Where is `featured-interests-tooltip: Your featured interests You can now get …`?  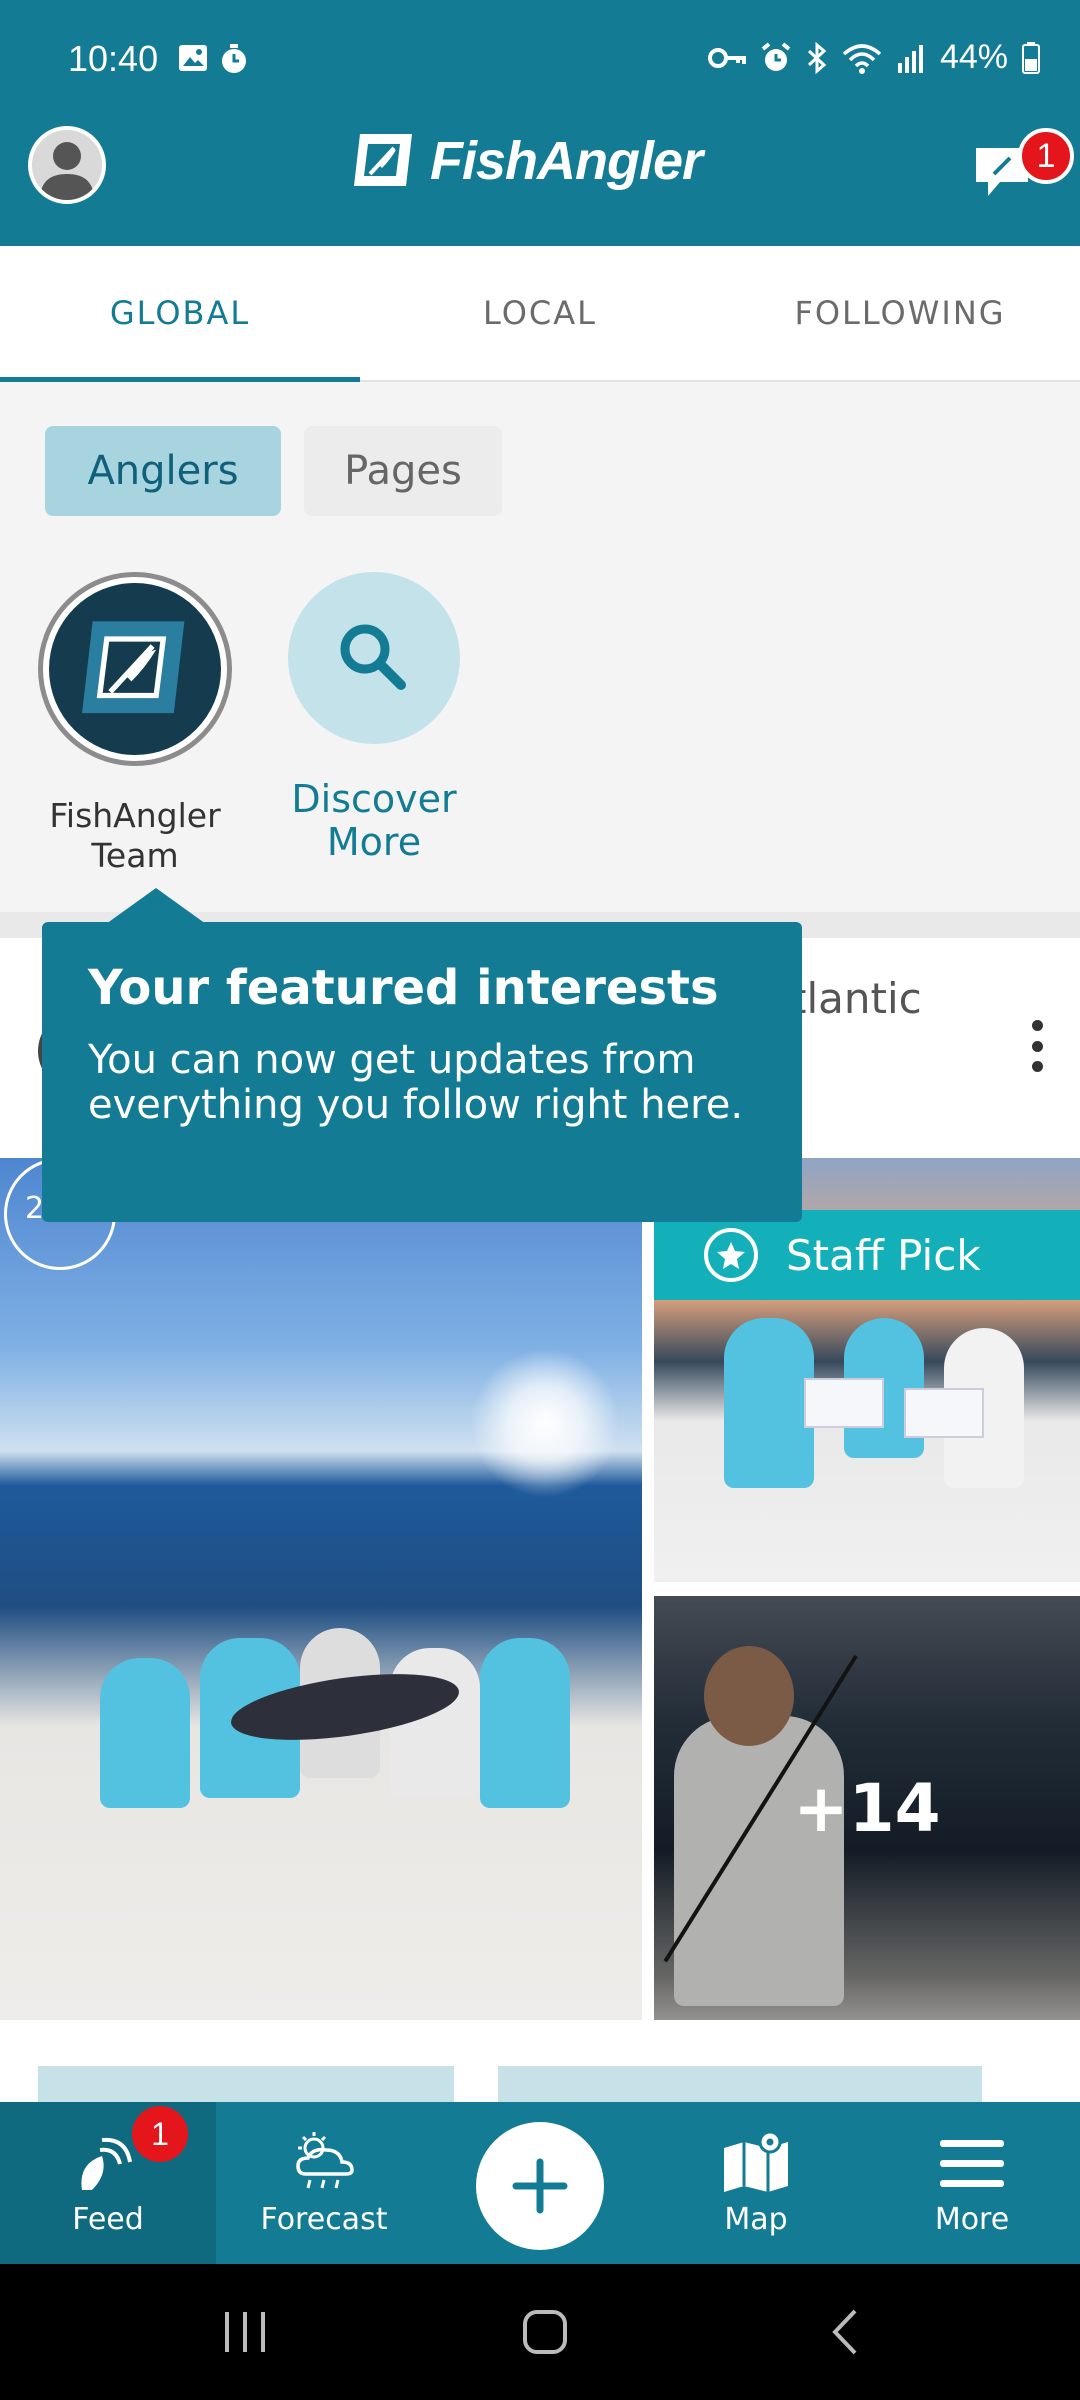 featured-interests-tooltip: Your featured interests You can now get … is located at coordinates (422, 1055).